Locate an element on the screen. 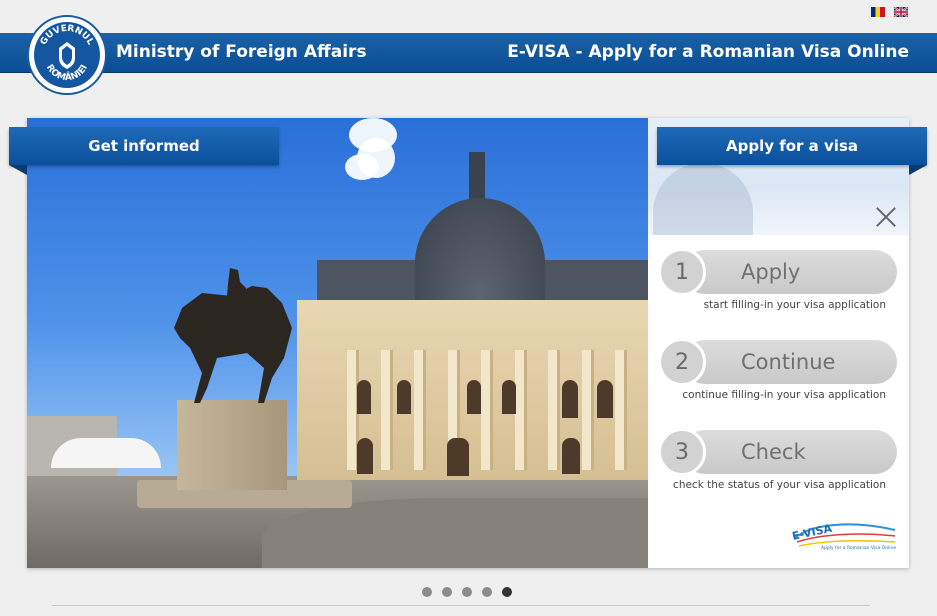 The height and width of the screenshot is (616, 937). uk-flag-icon is located at coordinates (901, 12).